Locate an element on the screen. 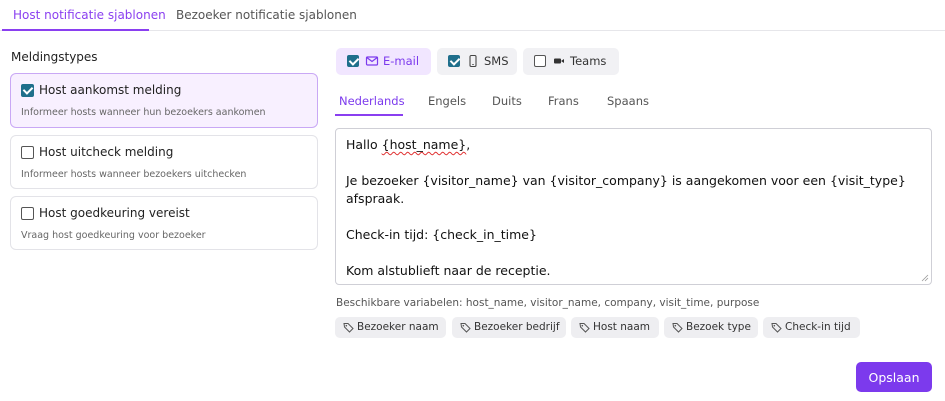 This screenshot has height=401, width=945. greeting-variable: {host_name} is located at coordinates (424, 144).